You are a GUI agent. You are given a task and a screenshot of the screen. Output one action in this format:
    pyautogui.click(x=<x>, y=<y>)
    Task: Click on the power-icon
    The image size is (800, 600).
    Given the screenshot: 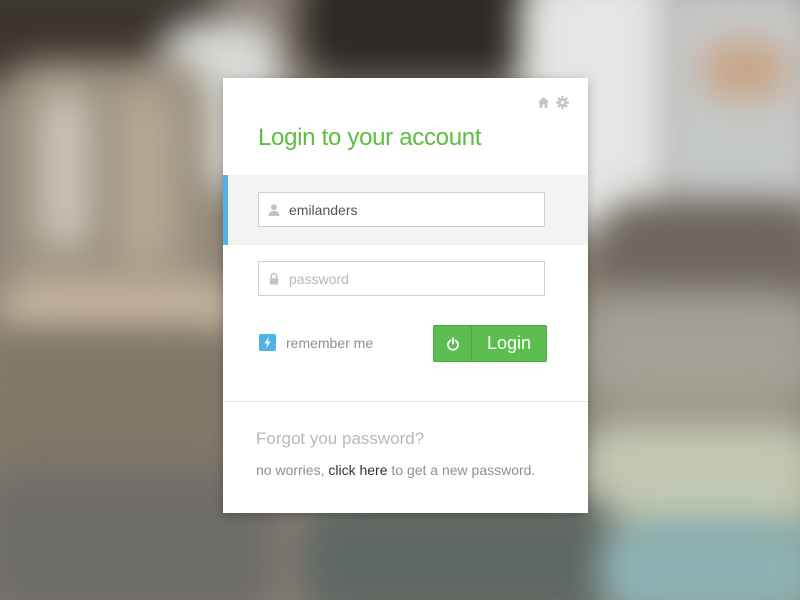 What is the action you would take?
    pyautogui.click(x=453, y=343)
    